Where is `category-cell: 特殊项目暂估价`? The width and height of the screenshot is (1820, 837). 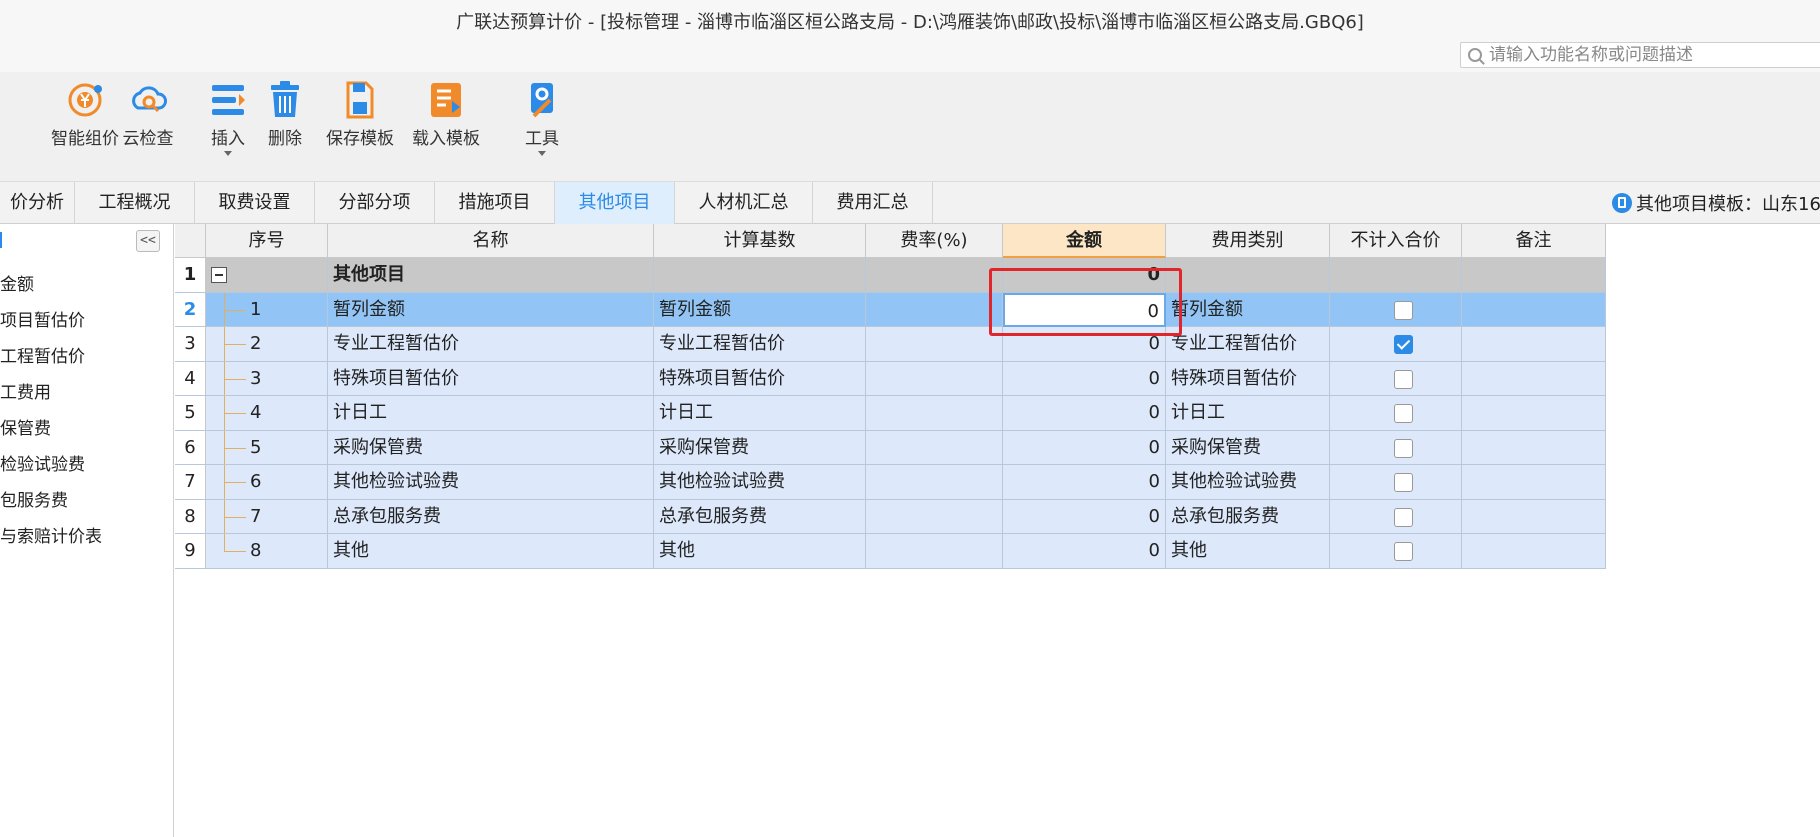 category-cell: 特殊项目暂估价 is located at coordinates (1248, 378).